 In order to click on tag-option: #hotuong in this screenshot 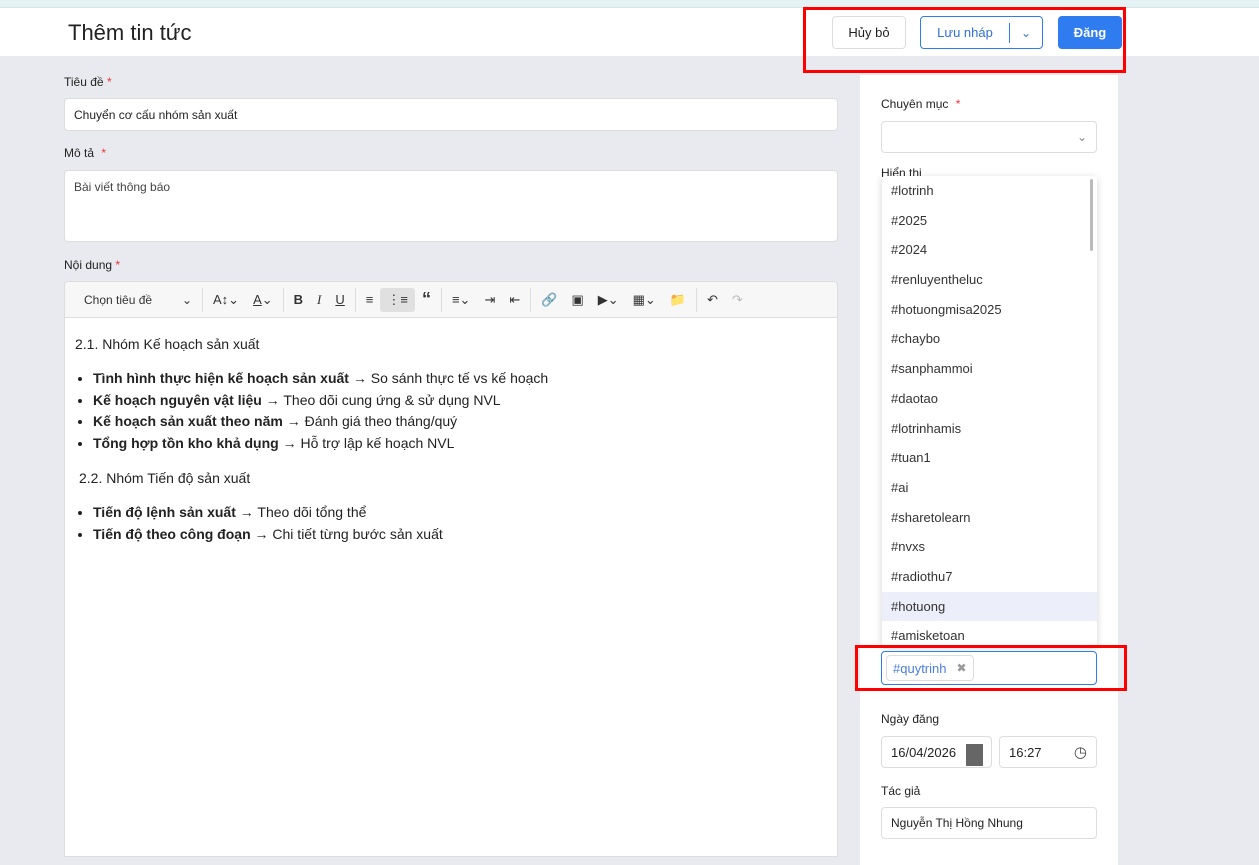, I will do `click(989, 606)`.